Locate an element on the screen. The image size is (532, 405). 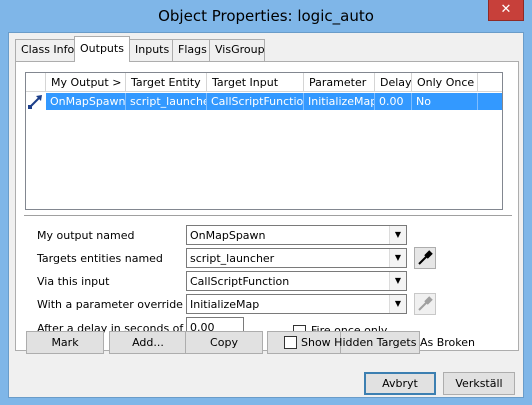
column-header-my-output: My Output > is located at coordinates (86, 82).